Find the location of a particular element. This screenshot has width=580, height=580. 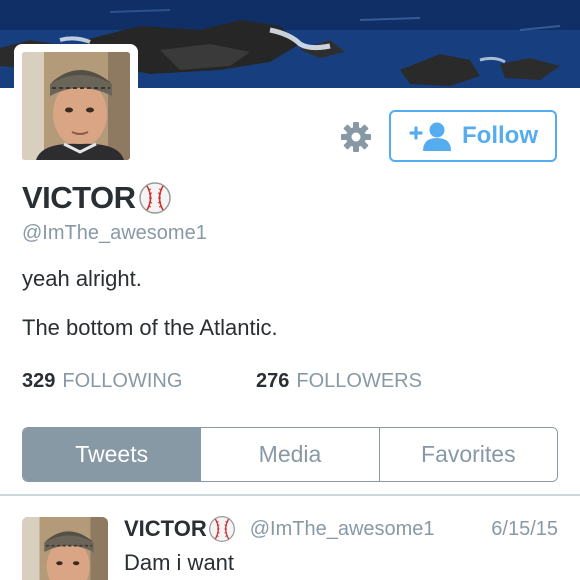

tweet-header: VICTOR @ImThe_awesome1 6/15/15 is located at coordinates (341, 529).